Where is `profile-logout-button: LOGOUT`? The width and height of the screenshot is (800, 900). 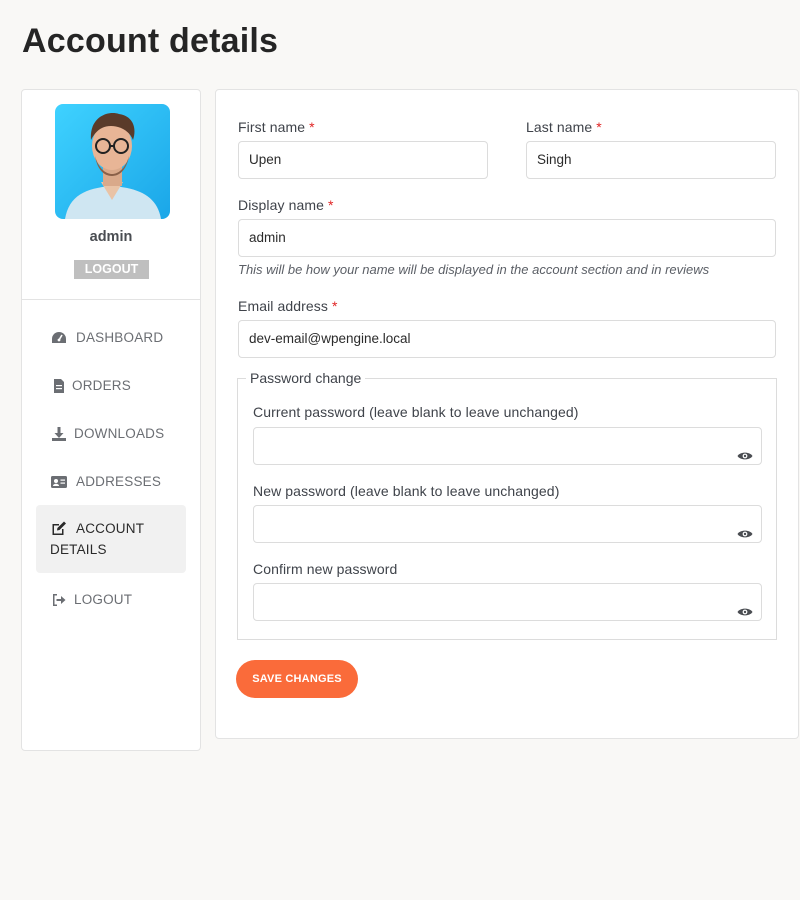
profile-logout-button: LOGOUT is located at coordinates (111, 269).